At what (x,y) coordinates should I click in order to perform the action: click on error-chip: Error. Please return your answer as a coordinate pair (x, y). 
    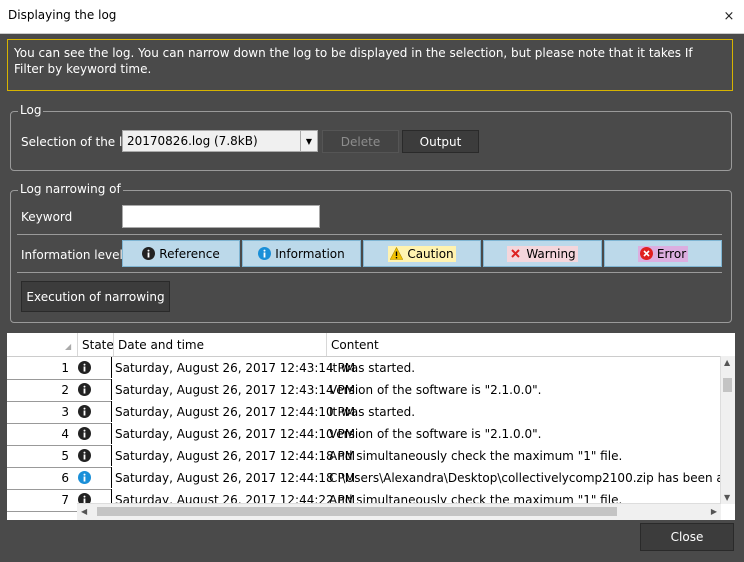
    Looking at the image, I should click on (663, 253).